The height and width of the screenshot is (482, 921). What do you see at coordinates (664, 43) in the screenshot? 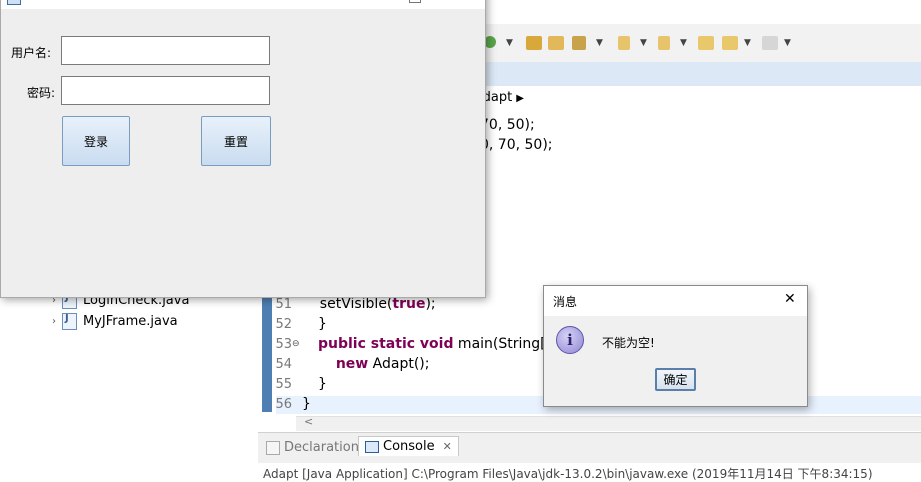
I see `prev-annotation-icon` at bounding box center [664, 43].